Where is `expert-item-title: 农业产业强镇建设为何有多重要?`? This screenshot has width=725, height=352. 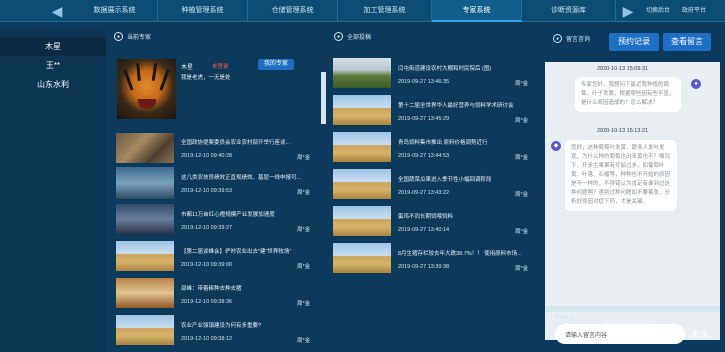
expert-item-title: 农业产业强镇建设为何有多重要? is located at coordinates (221, 325).